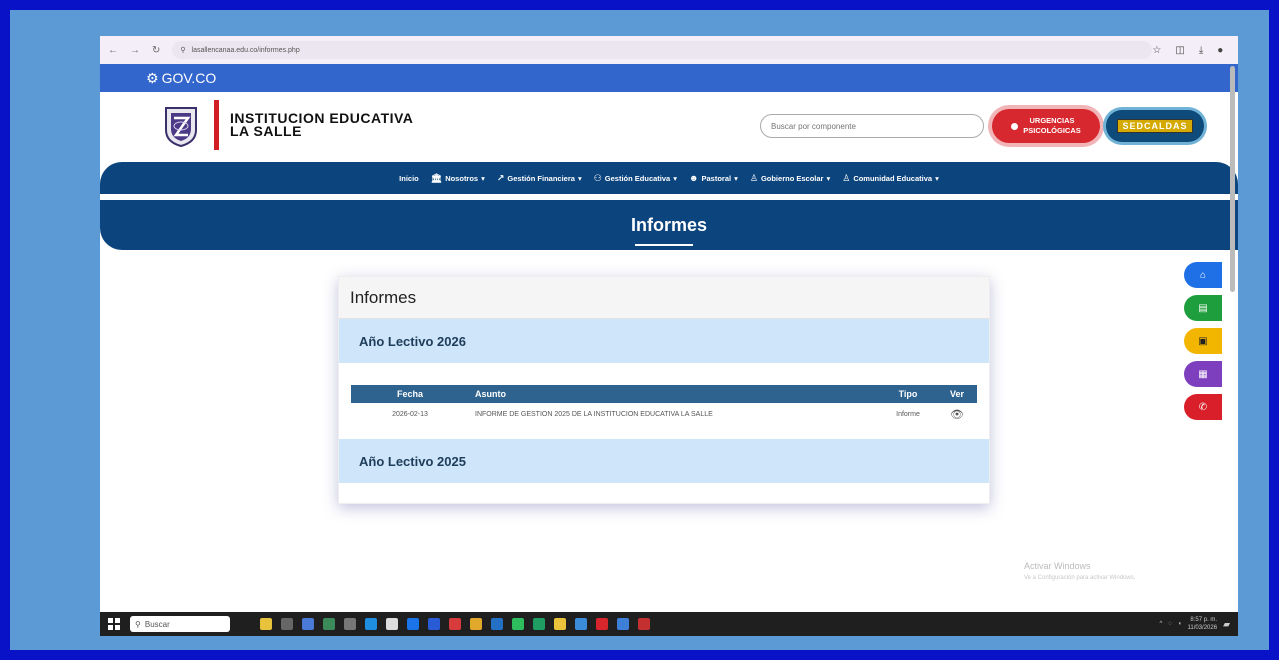 Image resolution: width=1279 pixels, height=660 pixels. I want to click on title-underline, so click(664, 245).